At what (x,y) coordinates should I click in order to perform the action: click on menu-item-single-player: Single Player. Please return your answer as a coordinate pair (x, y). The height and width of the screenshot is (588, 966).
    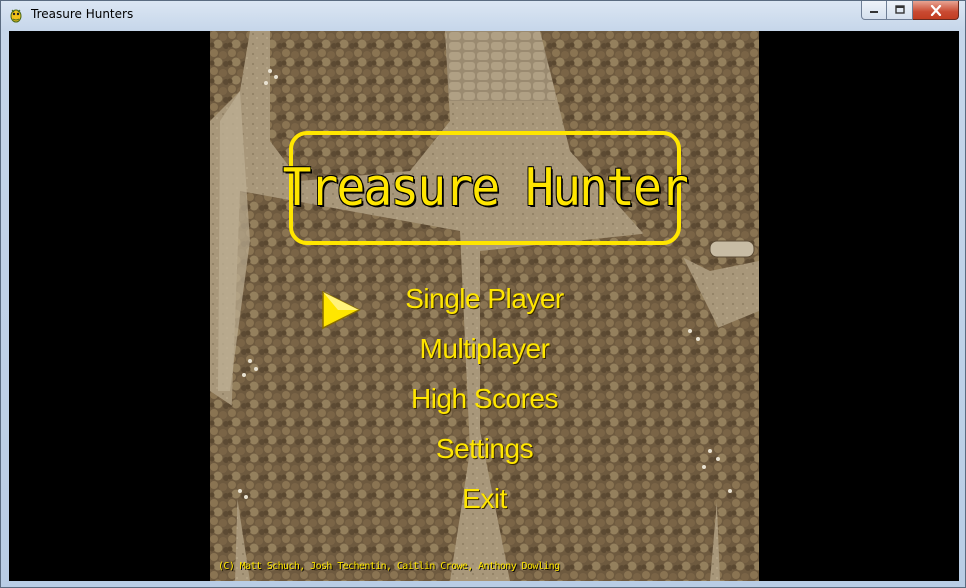
    Looking at the image, I should click on (484, 299).